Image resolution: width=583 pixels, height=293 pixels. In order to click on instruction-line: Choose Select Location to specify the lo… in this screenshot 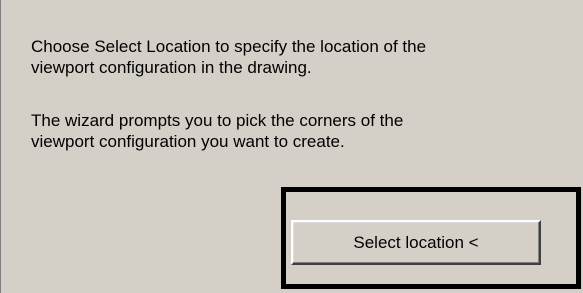, I will do `click(229, 46)`.